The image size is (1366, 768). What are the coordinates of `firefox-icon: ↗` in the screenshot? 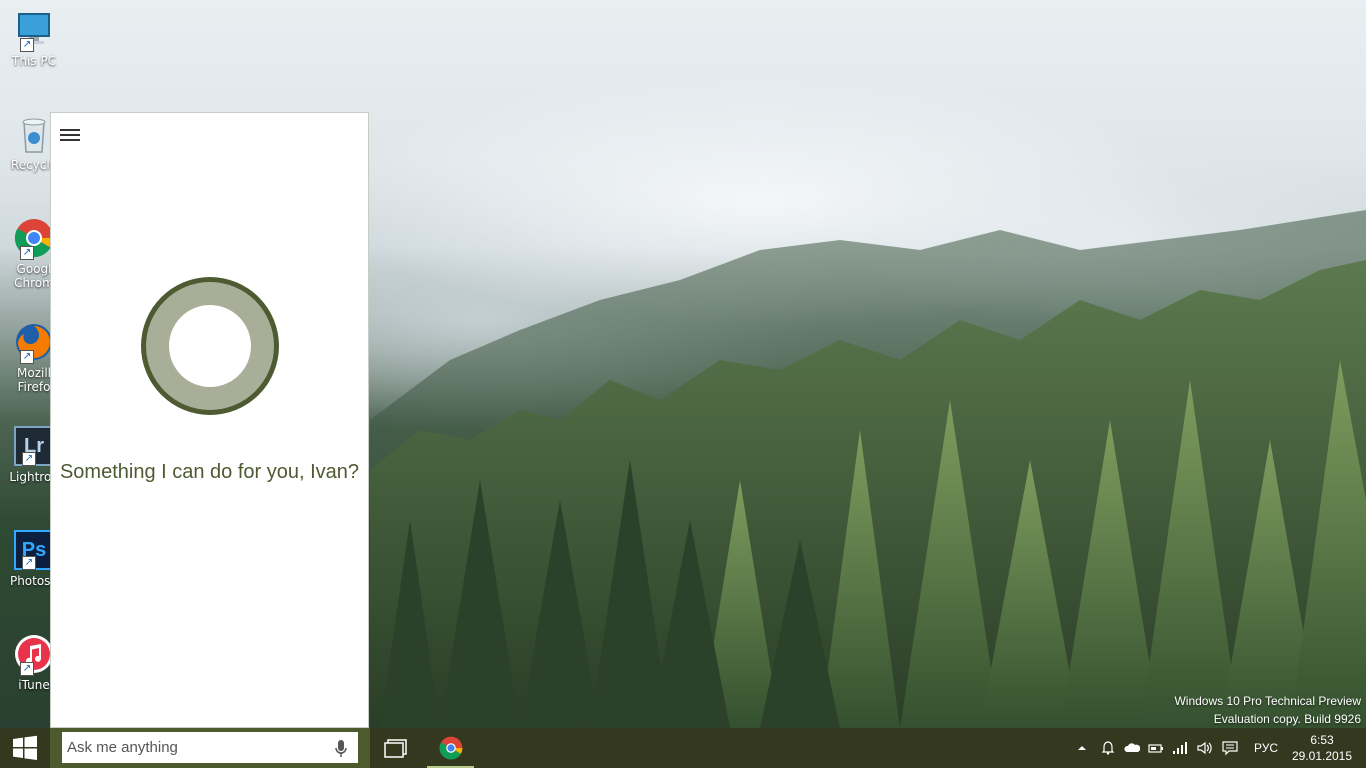 It's located at (34, 343).